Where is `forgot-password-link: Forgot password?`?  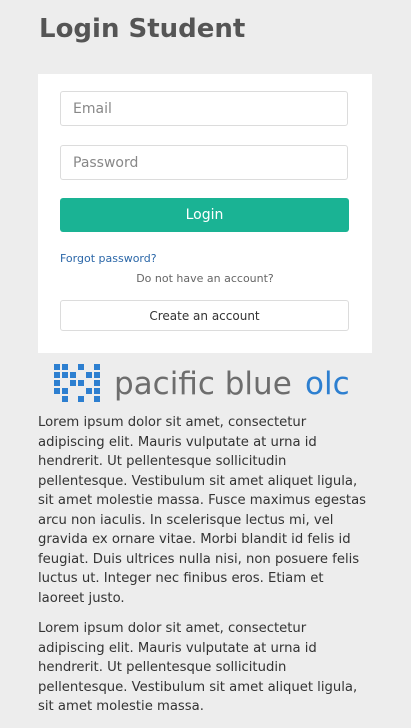 forgot-password-link: Forgot password? is located at coordinates (108, 258).